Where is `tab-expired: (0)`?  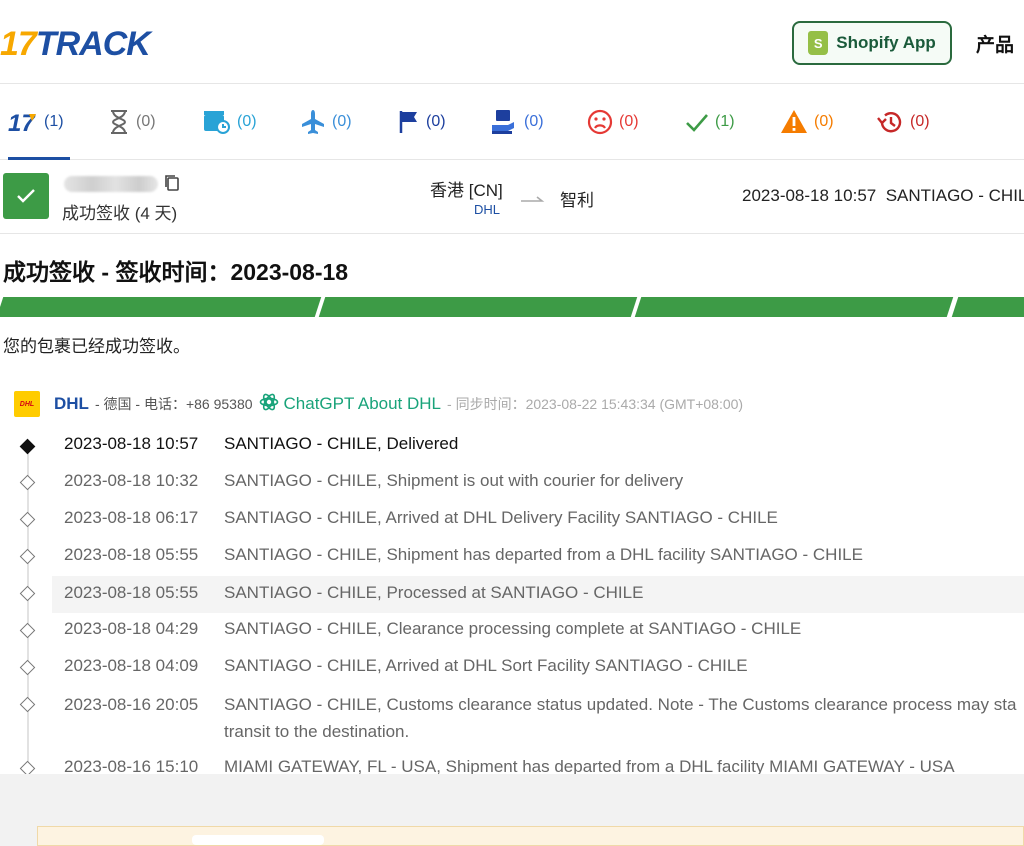 tab-expired: (0) is located at coordinates (903, 122).